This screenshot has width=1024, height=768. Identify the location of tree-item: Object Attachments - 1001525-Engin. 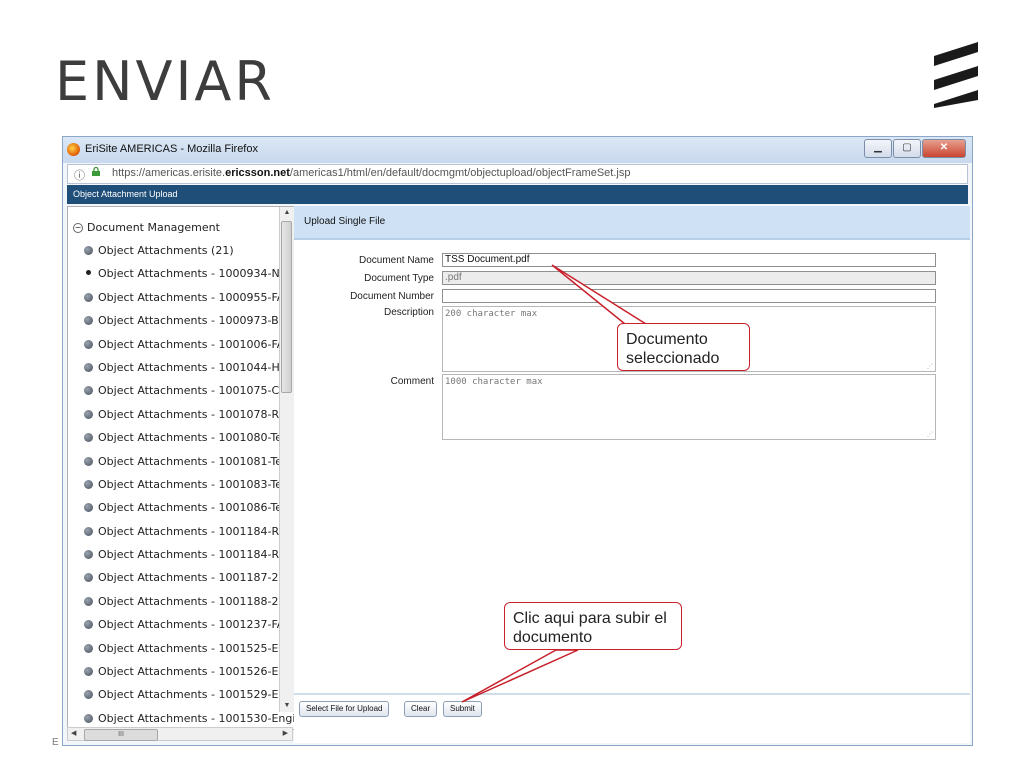
(189, 653).